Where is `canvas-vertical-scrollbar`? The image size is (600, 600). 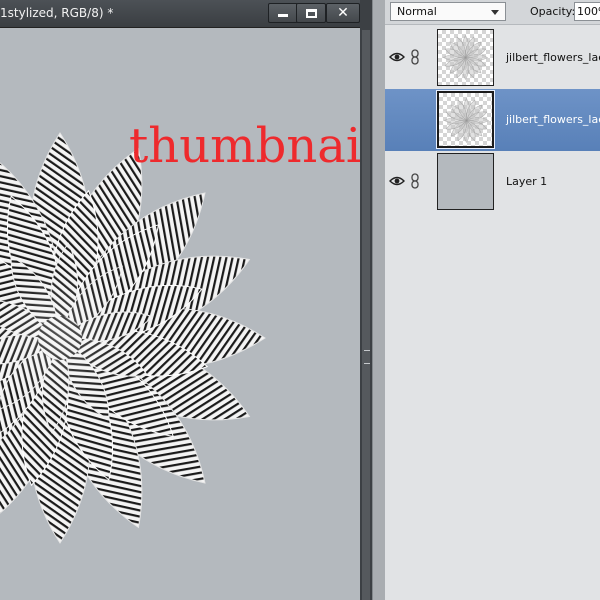
canvas-vertical-scrollbar is located at coordinates (366, 300).